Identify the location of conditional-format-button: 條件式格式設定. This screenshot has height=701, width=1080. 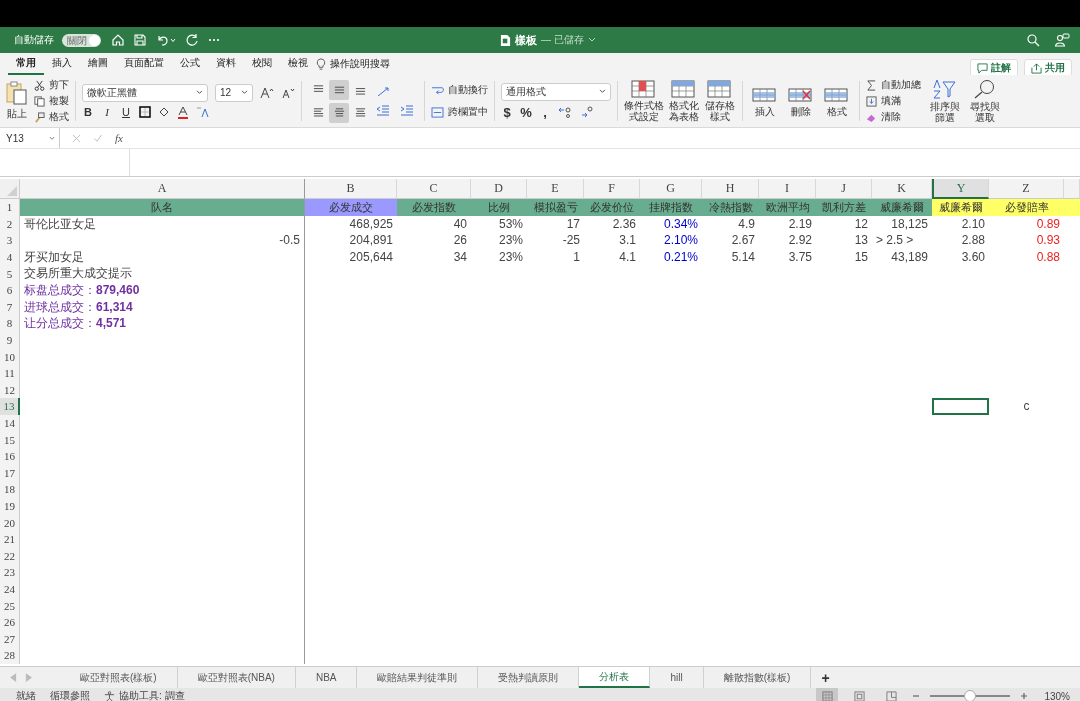
(644, 101).